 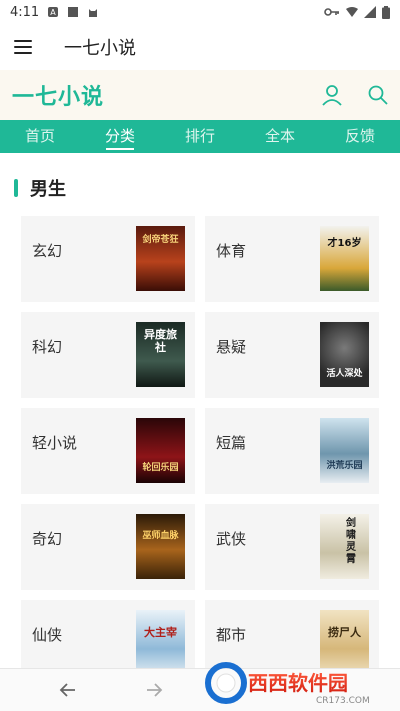 What do you see at coordinates (47, 539) in the screenshot?
I see `category-label: 奇幻` at bounding box center [47, 539].